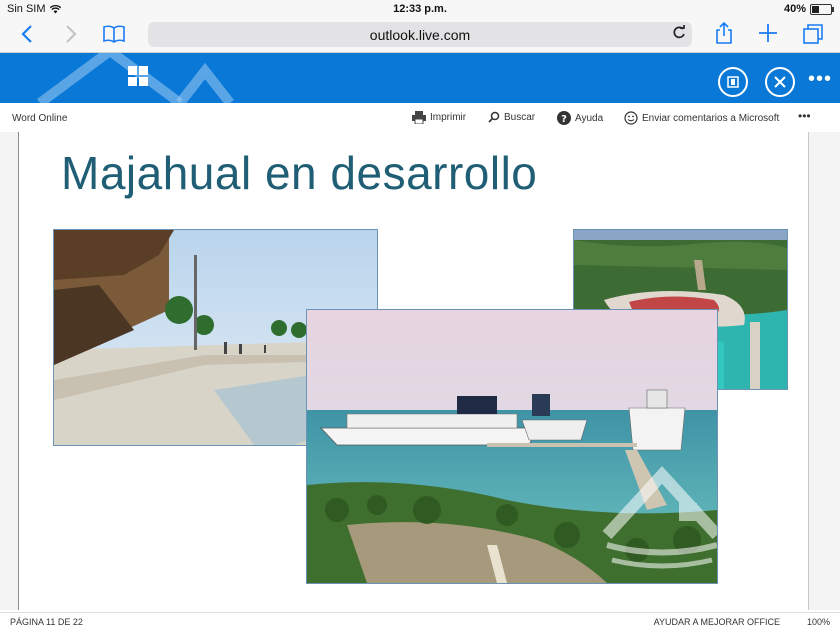 The image size is (840, 631). Describe the element at coordinates (822, 9) in the screenshot. I see `battery-icon` at that location.